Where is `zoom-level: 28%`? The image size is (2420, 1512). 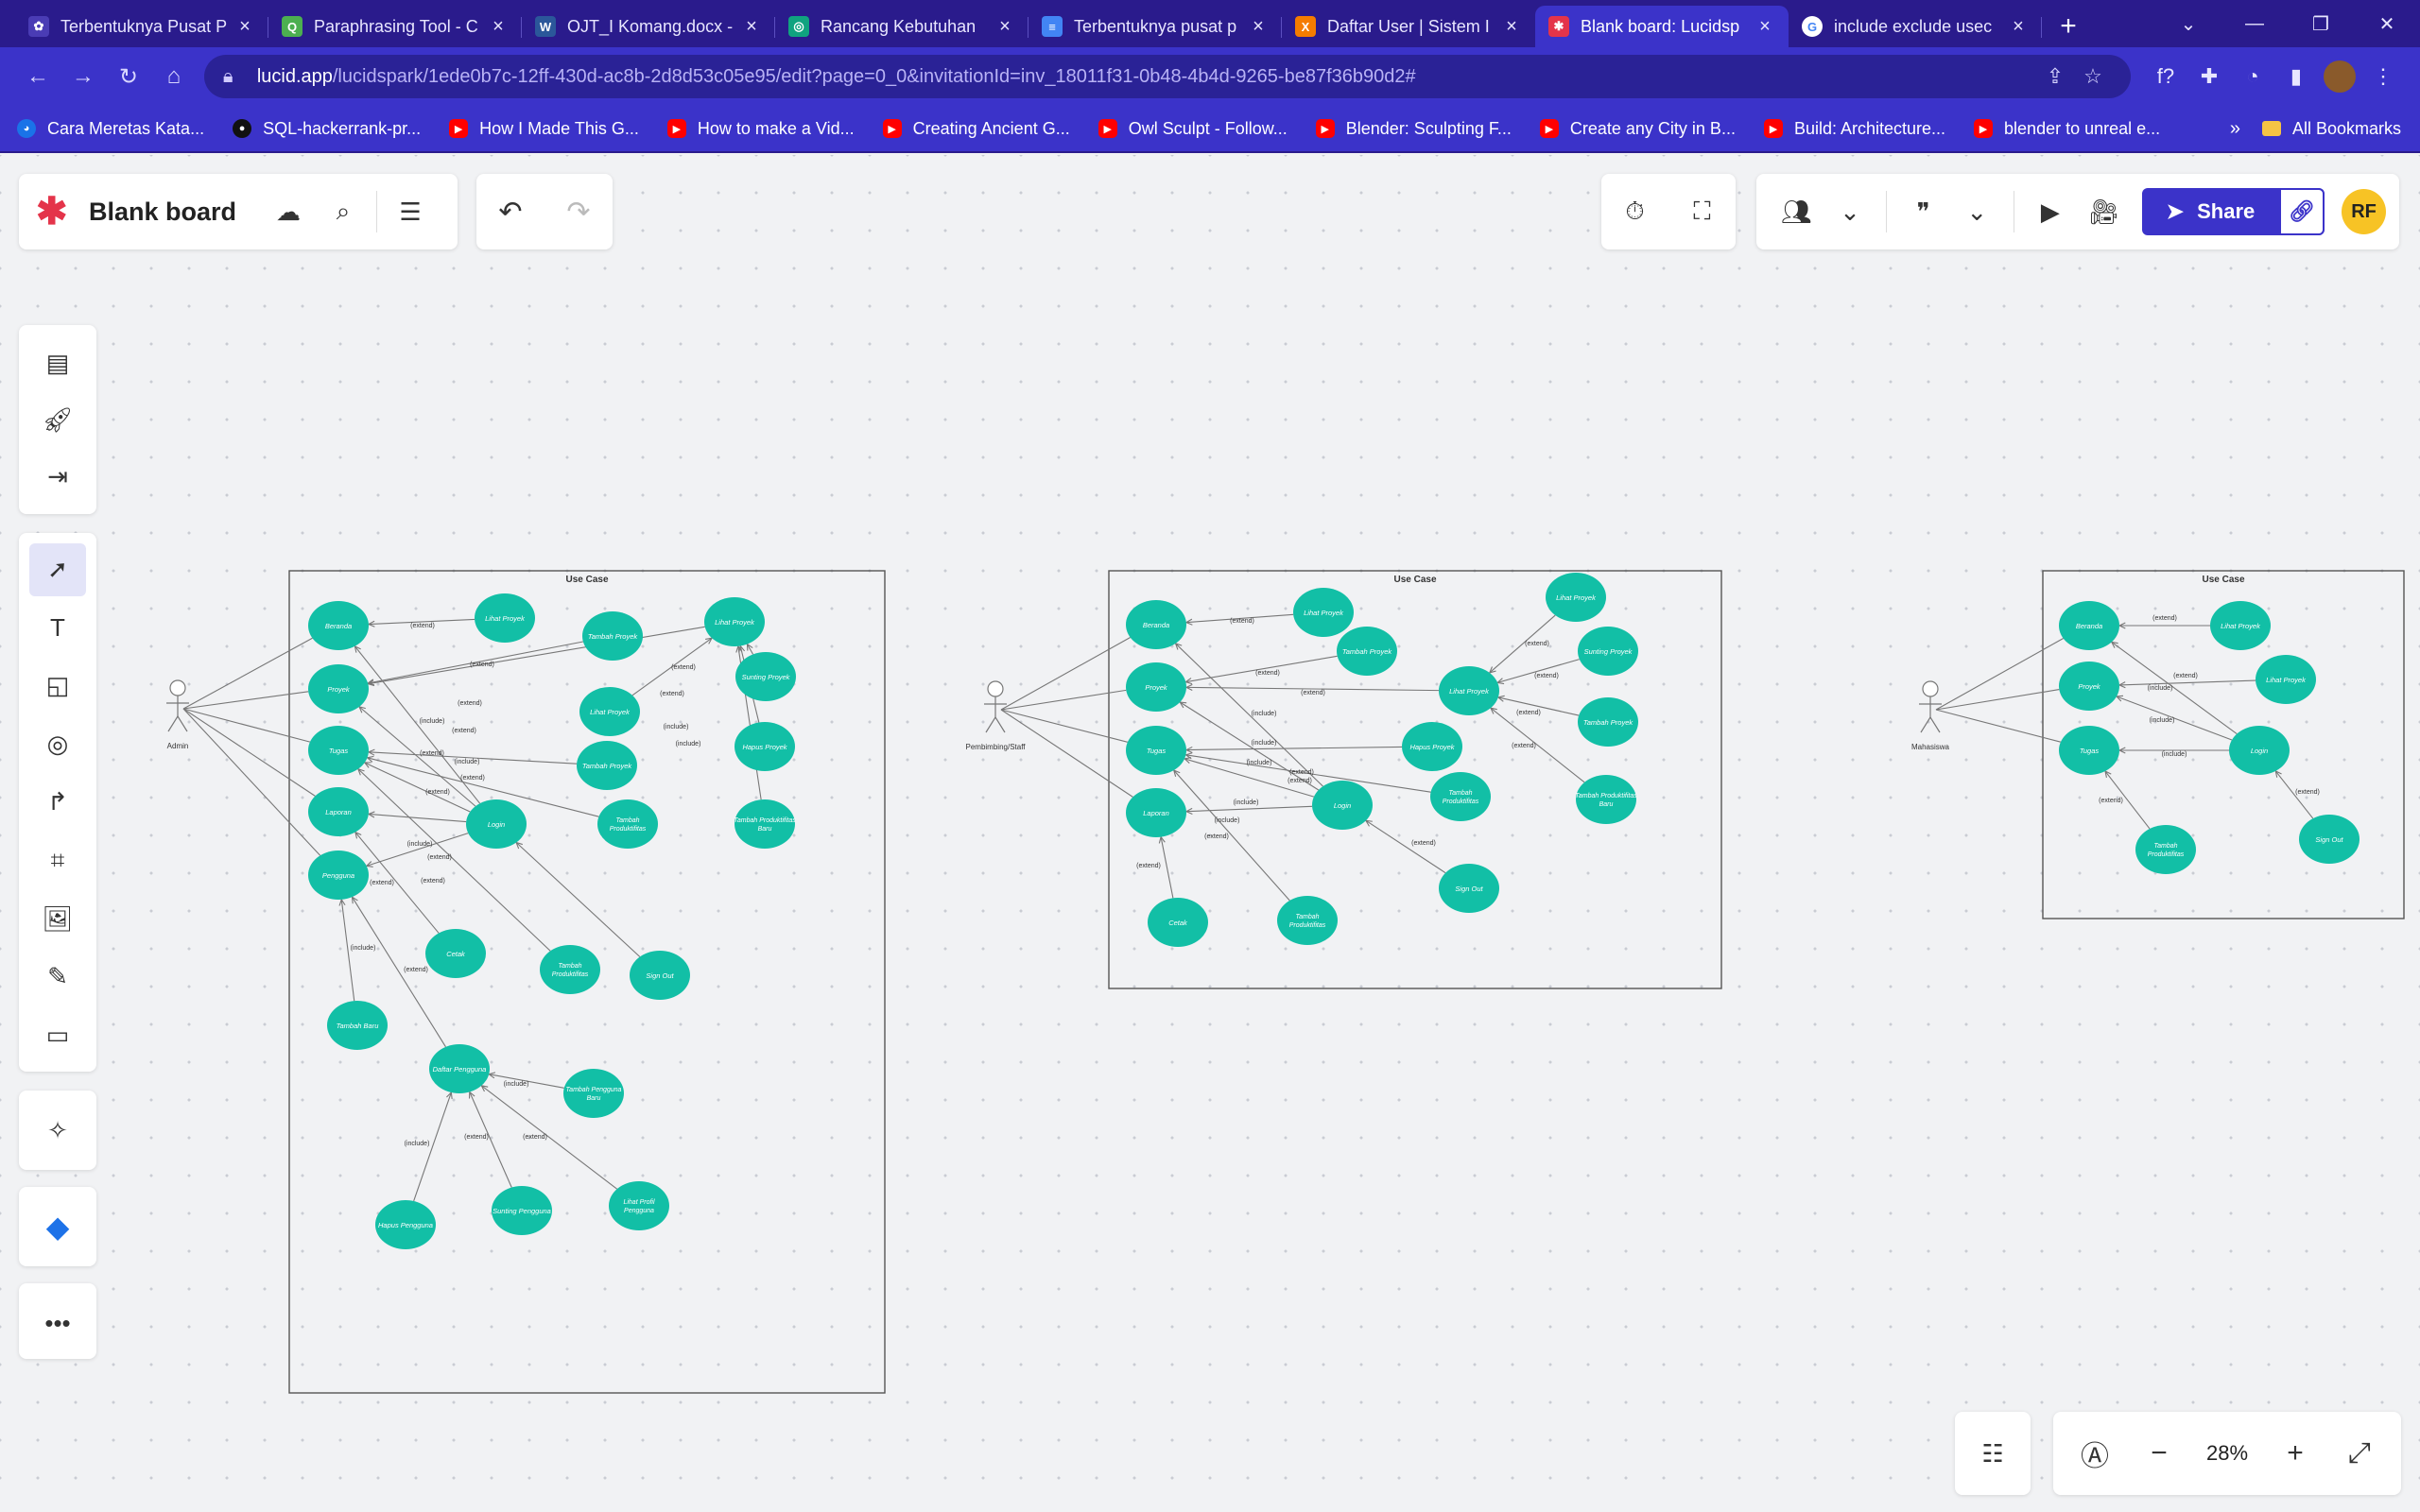 zoom-level: 28% is located at coordinates (2227, 1453).